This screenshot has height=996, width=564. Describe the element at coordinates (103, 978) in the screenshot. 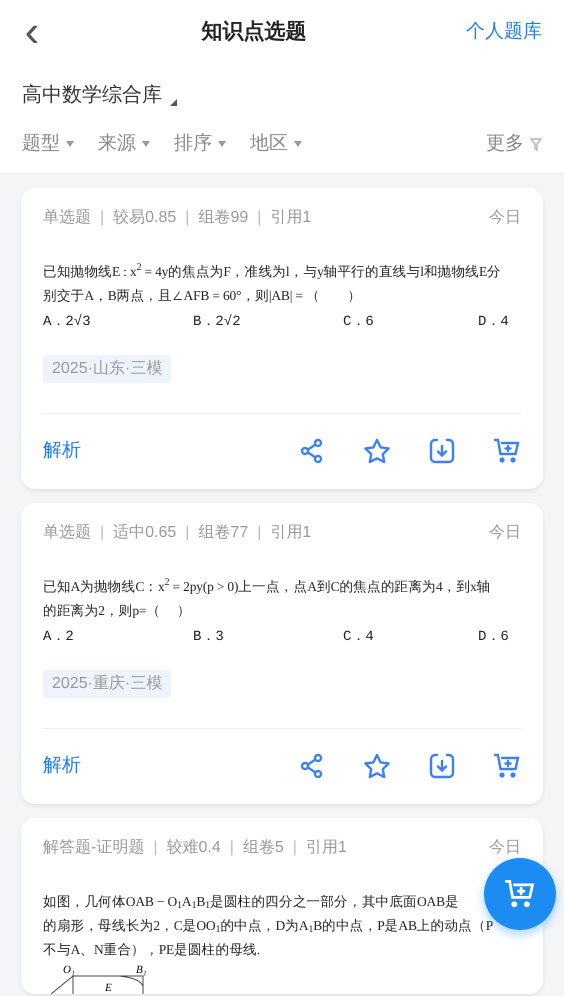

I see `geometry-figure-drawing: O₁ B₁ E` at that location.